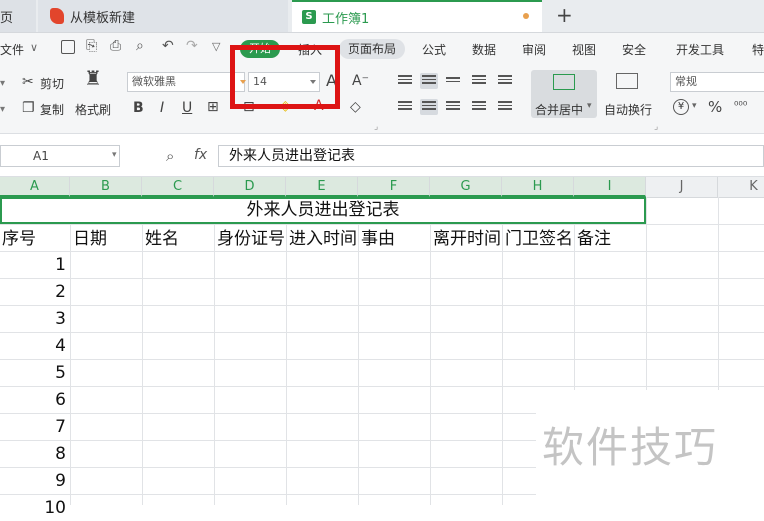 The image size is (764, 521). What do you see at coordinates (323, 239) in the screenshot?
I see `header-cell-e: 进入时间` at bounding box center [323, 239].